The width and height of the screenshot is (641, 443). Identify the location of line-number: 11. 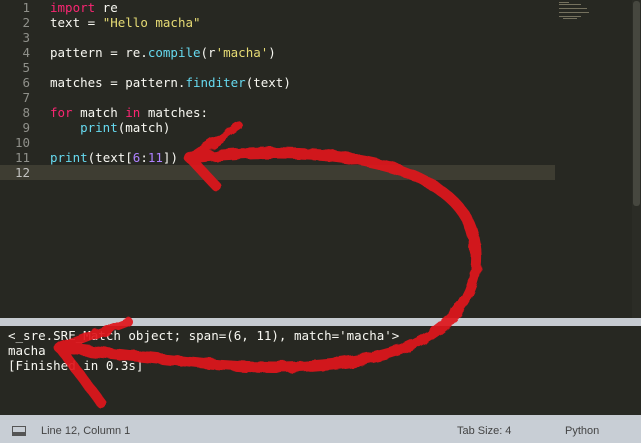
(22, 157).